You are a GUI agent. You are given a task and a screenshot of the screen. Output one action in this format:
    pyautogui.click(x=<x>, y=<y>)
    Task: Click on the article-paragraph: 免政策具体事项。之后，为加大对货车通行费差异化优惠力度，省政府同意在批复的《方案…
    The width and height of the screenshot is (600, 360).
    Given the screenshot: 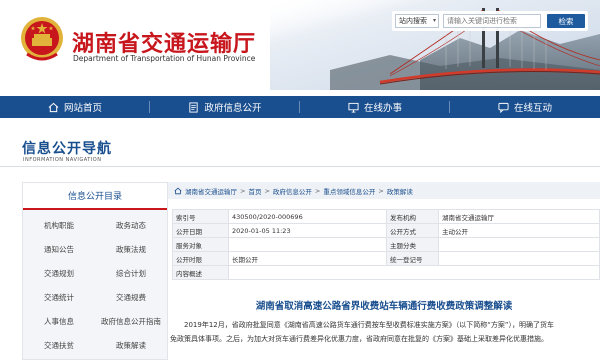 What is the action you would take?
    pyautogui.click(x=359, y=339)
    